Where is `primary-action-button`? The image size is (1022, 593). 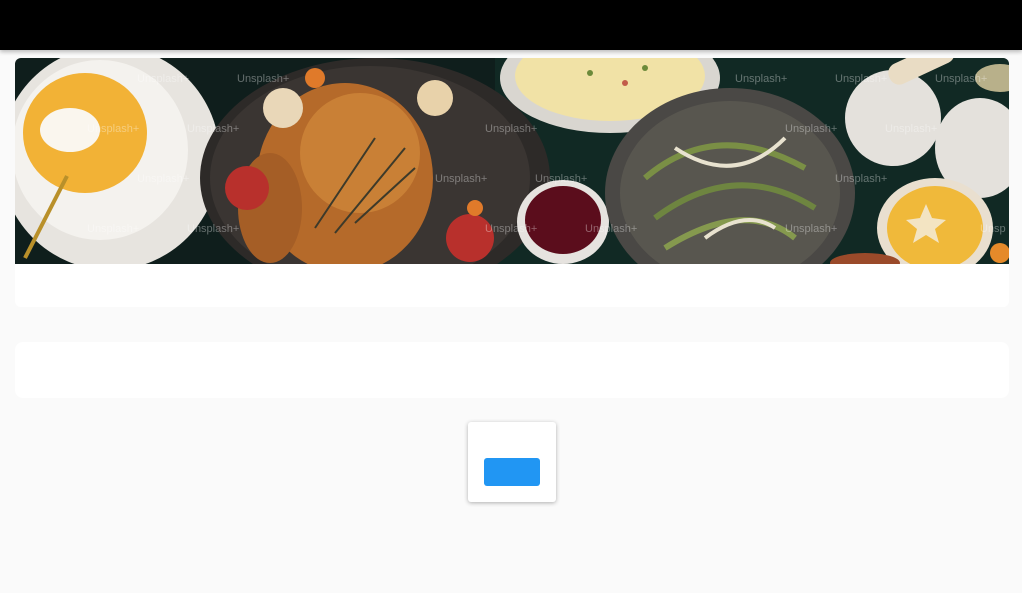
primary-action-button is located at coordinates (512, 472).